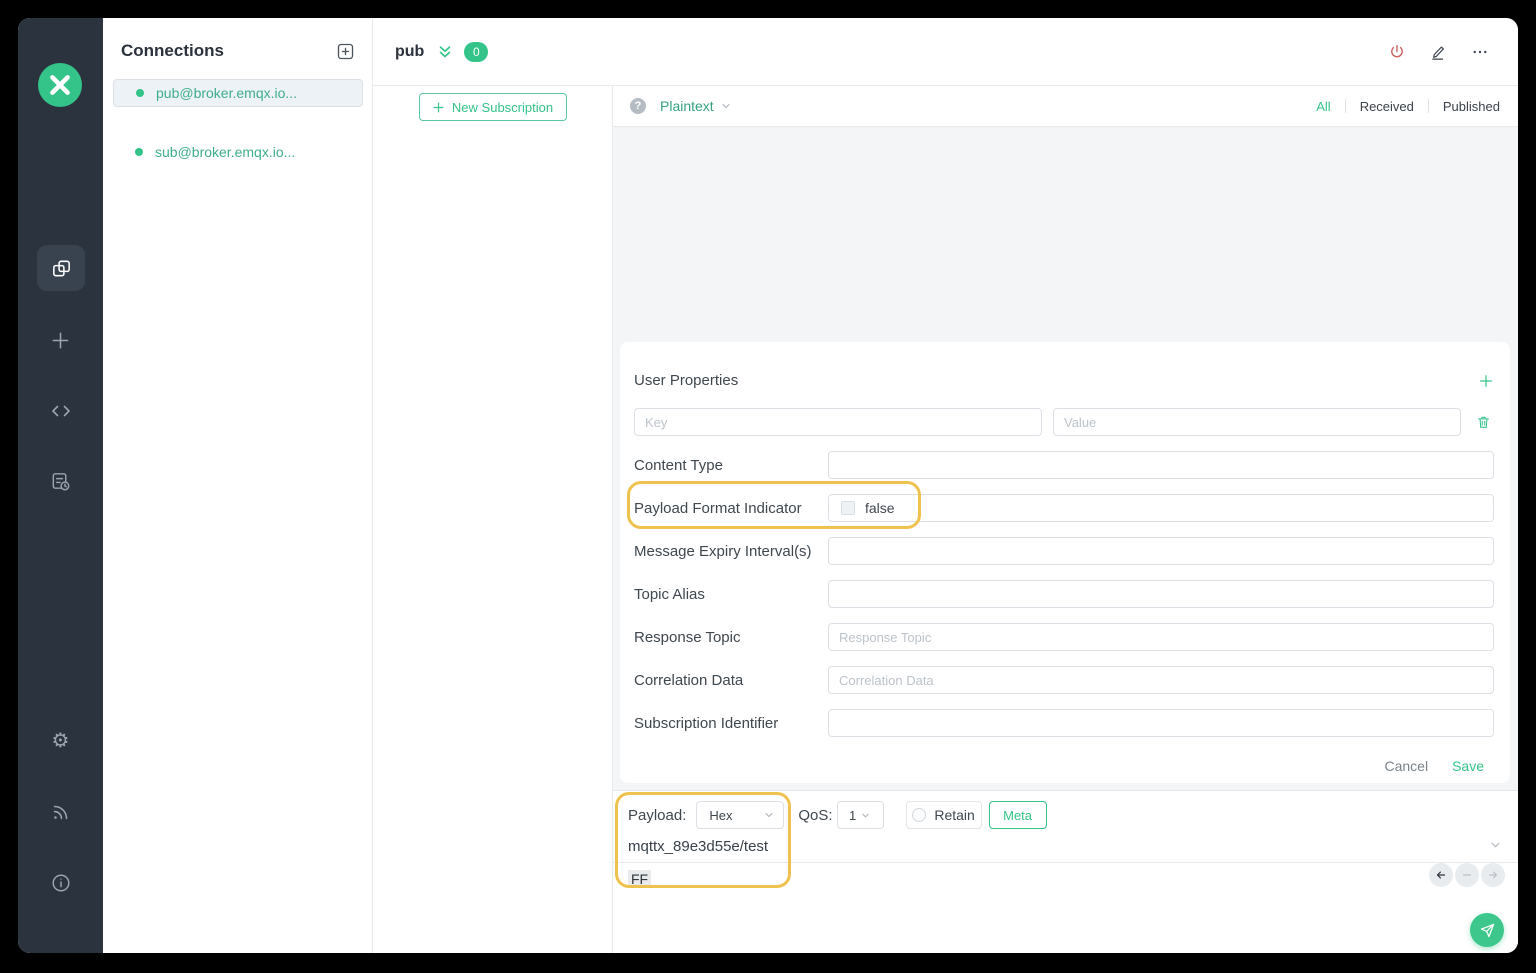 Image resolution: width=1536 pixels, height=973 pixels. I want to click on retain-radio, so click(919, 815).